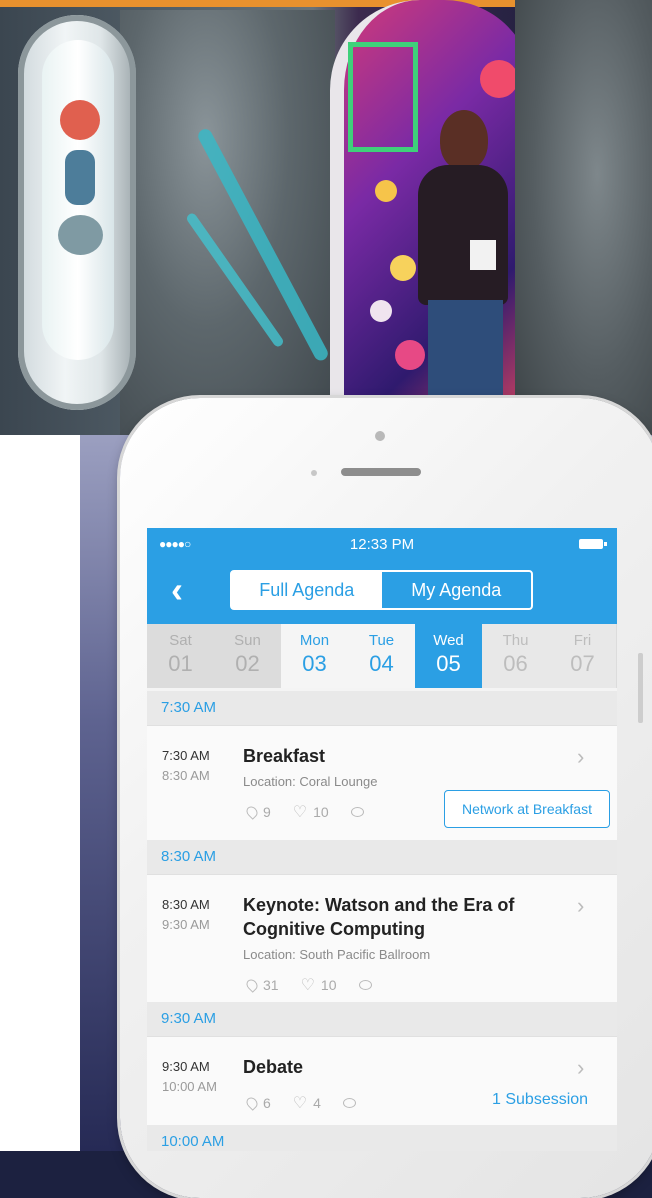  Describe the element at coordinates (515, 640) in the screenshot. I see `day-name: Thu` at that location.